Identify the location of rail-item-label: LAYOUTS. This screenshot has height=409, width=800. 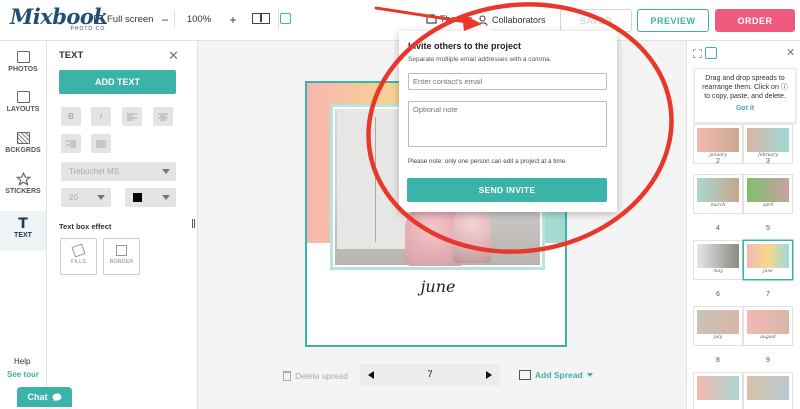
(23, 109).